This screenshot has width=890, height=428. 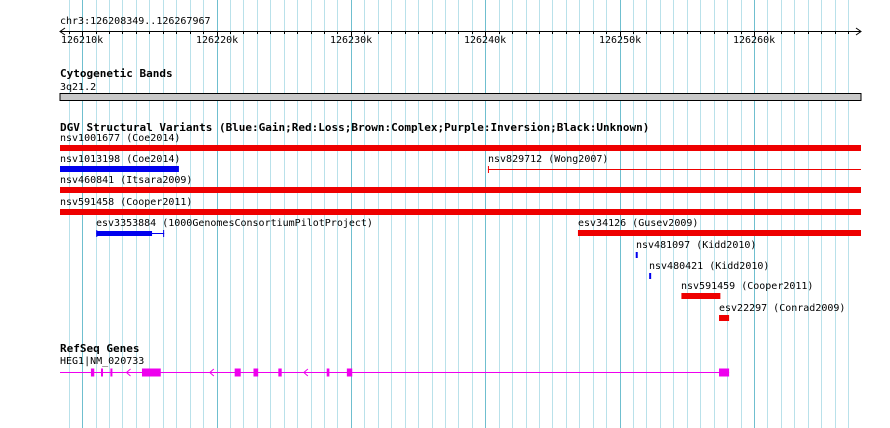 I want to click on cytoband-bar, so click(x=460, y=97).